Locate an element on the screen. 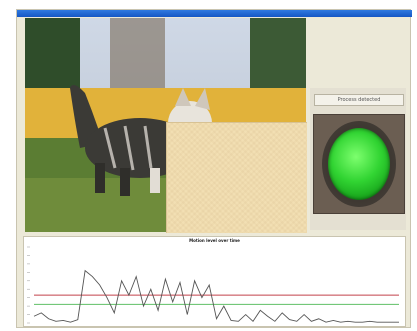 This screenshot has height=331, width=417. indicator-lamp-box is located at coordinates (359, 164).